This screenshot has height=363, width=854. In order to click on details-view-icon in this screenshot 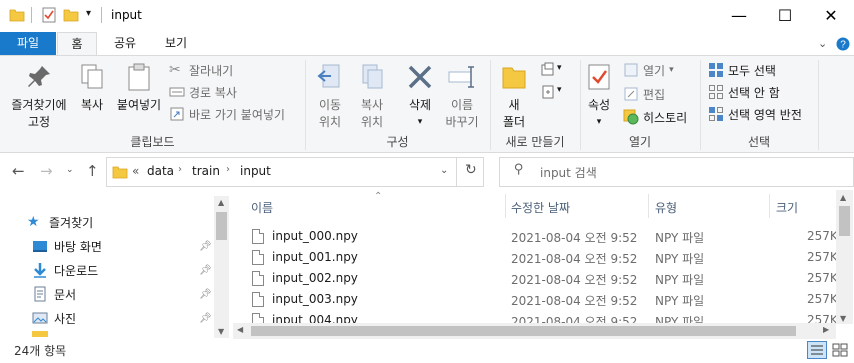, I will do `click(817, 350)`.